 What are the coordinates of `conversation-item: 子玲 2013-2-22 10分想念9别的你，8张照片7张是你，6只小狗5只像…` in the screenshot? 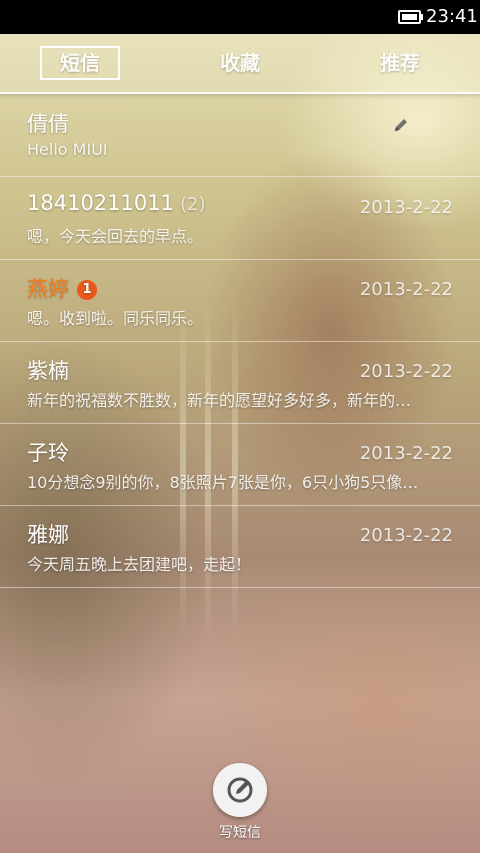 It's located at (240, 464).